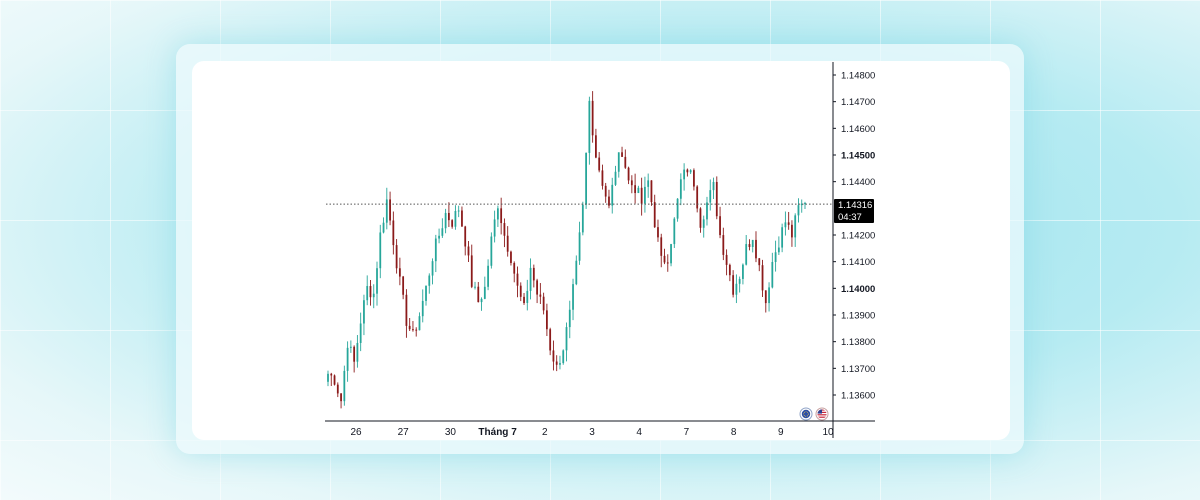 This screenshot has width=1200, height=500. What do you see at coordinates (858, 182) in the screenshot?
I see `y-tick-label: 1.14400` at bounding box center [858, 182].